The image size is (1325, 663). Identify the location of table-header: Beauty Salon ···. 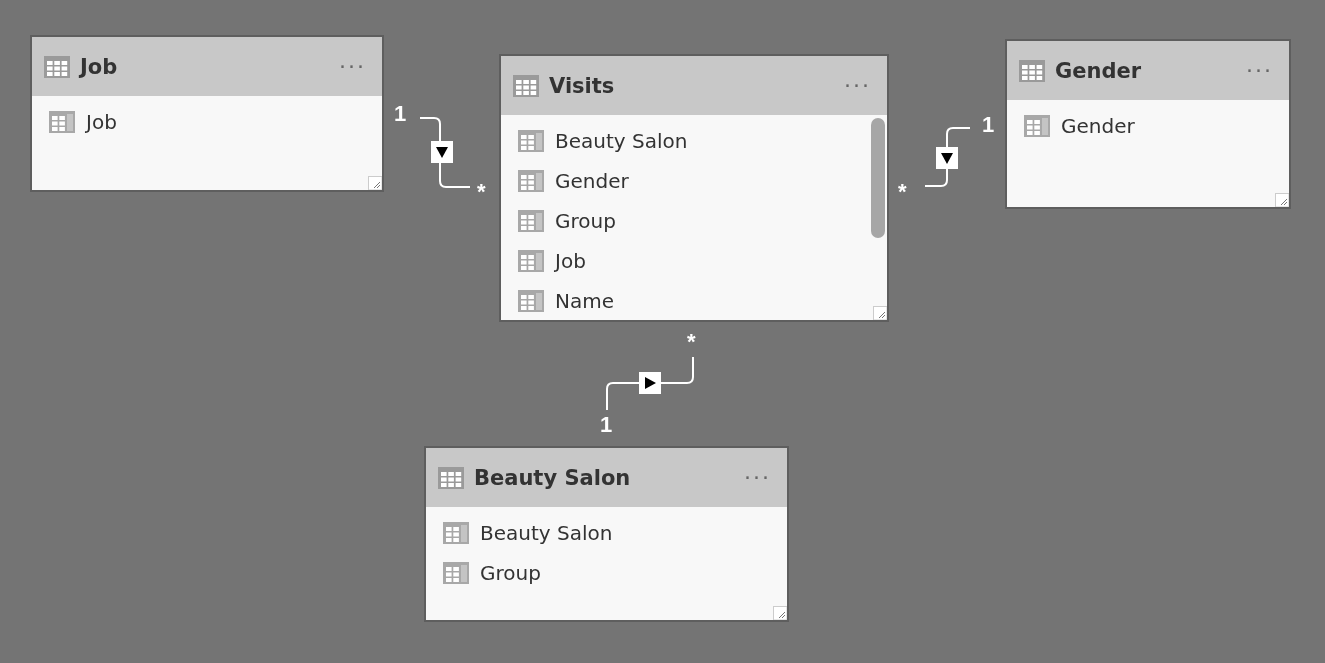
(606, 477).